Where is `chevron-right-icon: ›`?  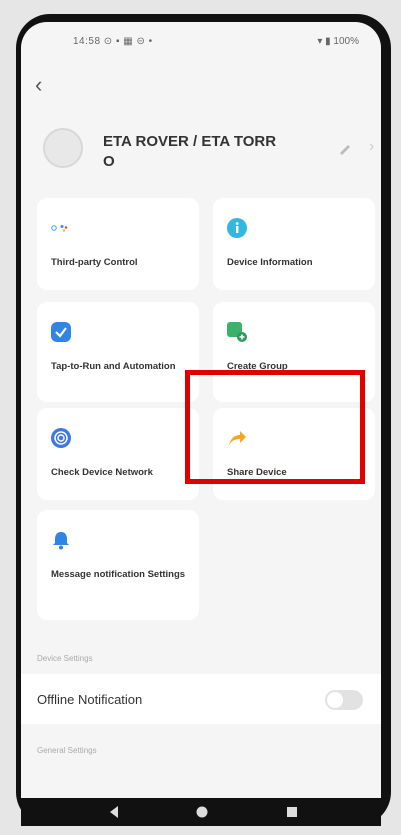
chevron-right-icon: › is located at coordinates (371, 147).